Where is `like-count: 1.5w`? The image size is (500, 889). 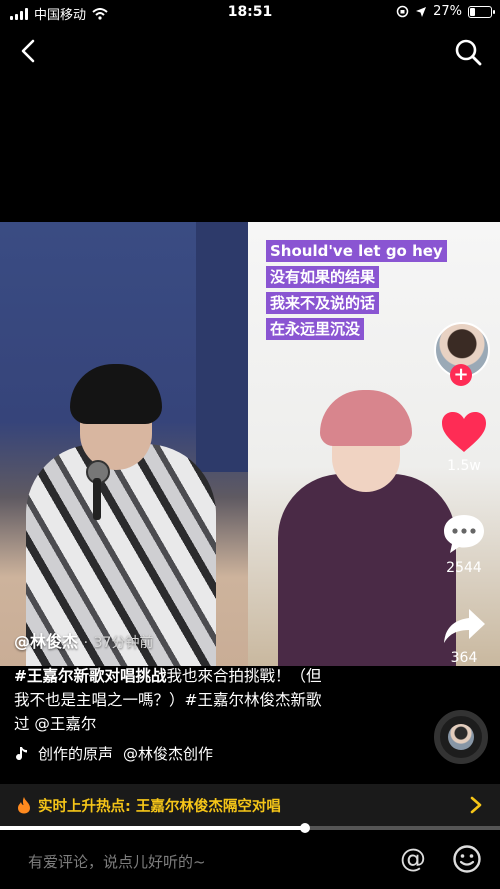 like-count: 1.5w is located at coordinates (464, 466).